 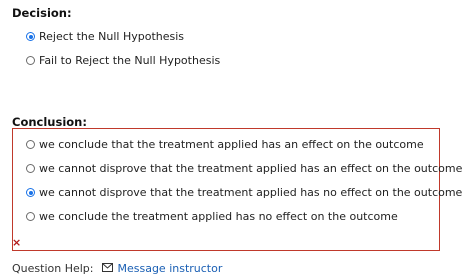 What do you see at coordinates (49, 122) in the screenshot?
I see `conclusion-heading: Conclusion:` at bounding box center [49, 122].